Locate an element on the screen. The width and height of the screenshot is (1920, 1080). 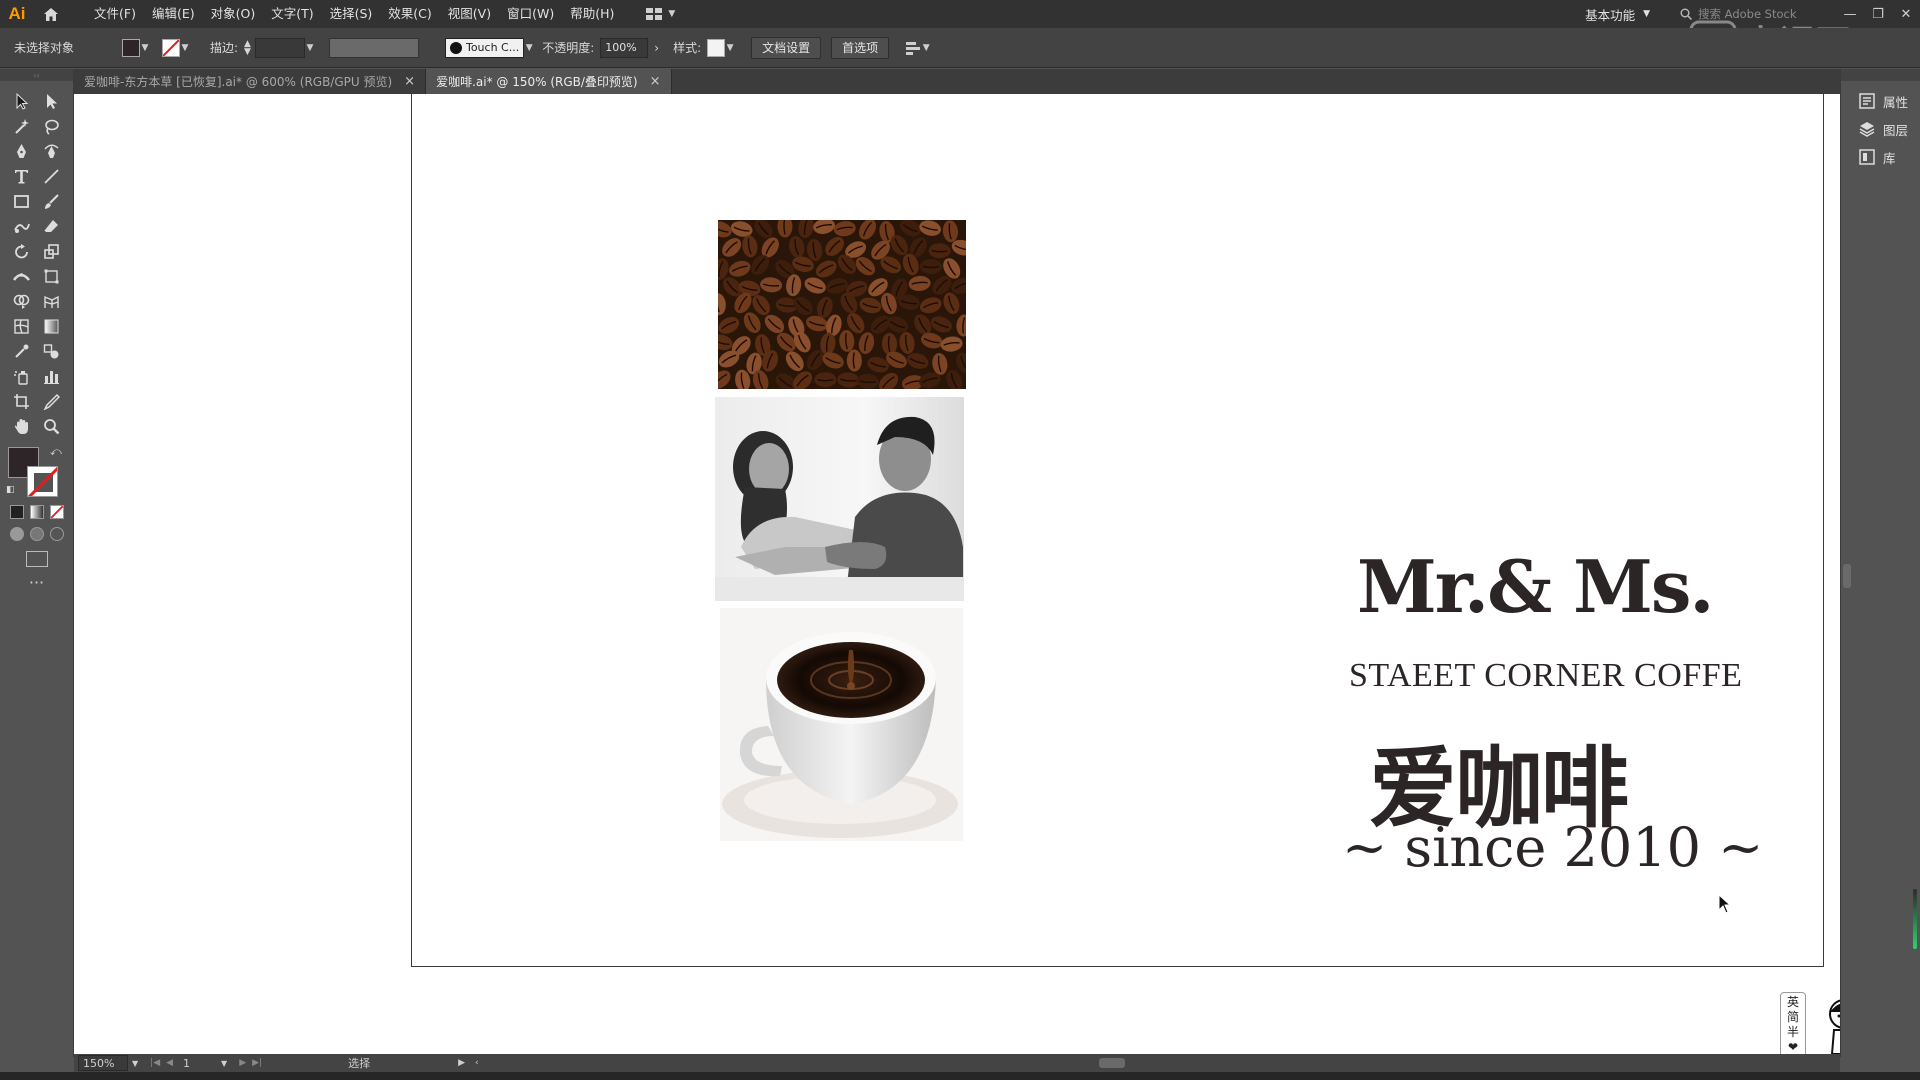
none-mode-icon is located at coordinates (57, 512).